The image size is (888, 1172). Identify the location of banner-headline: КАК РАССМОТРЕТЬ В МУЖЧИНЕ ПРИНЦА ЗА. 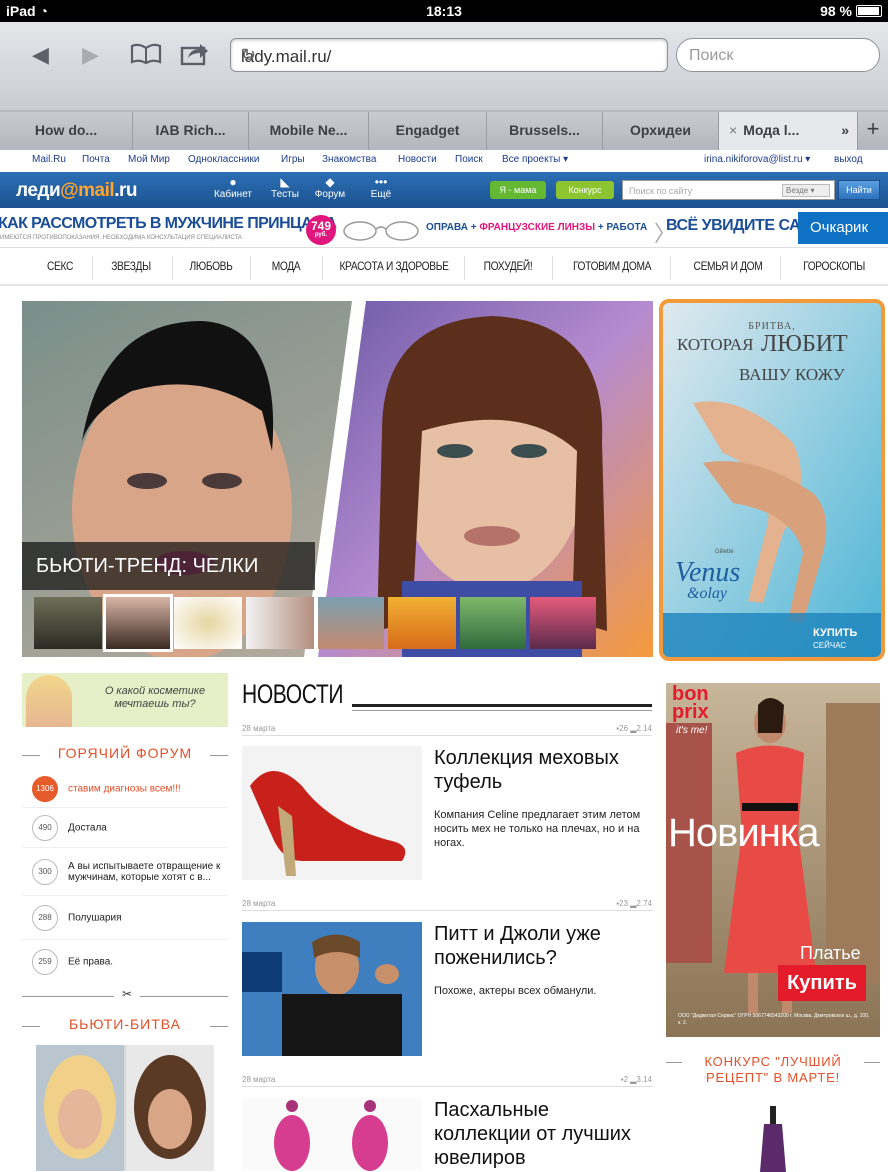
(168, 223).